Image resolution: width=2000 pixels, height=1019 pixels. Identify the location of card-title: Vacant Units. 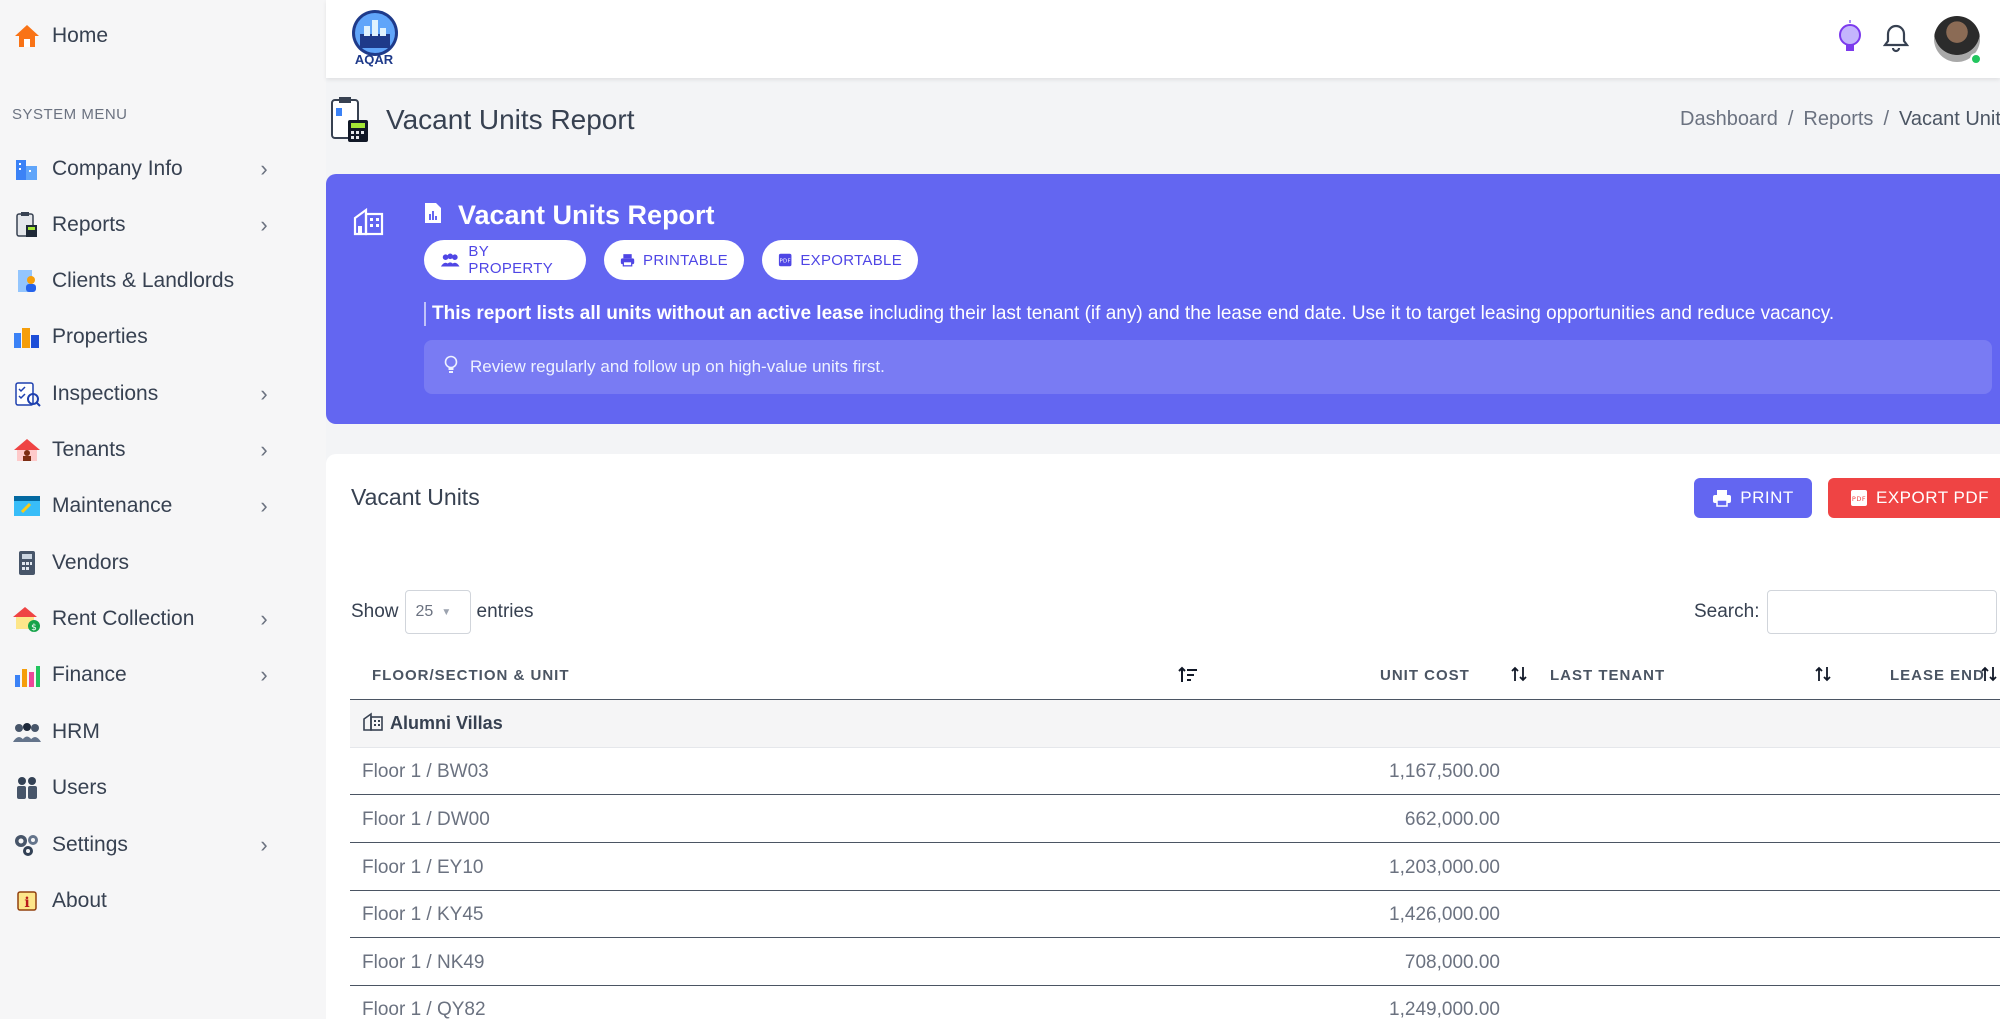
(415, 497).